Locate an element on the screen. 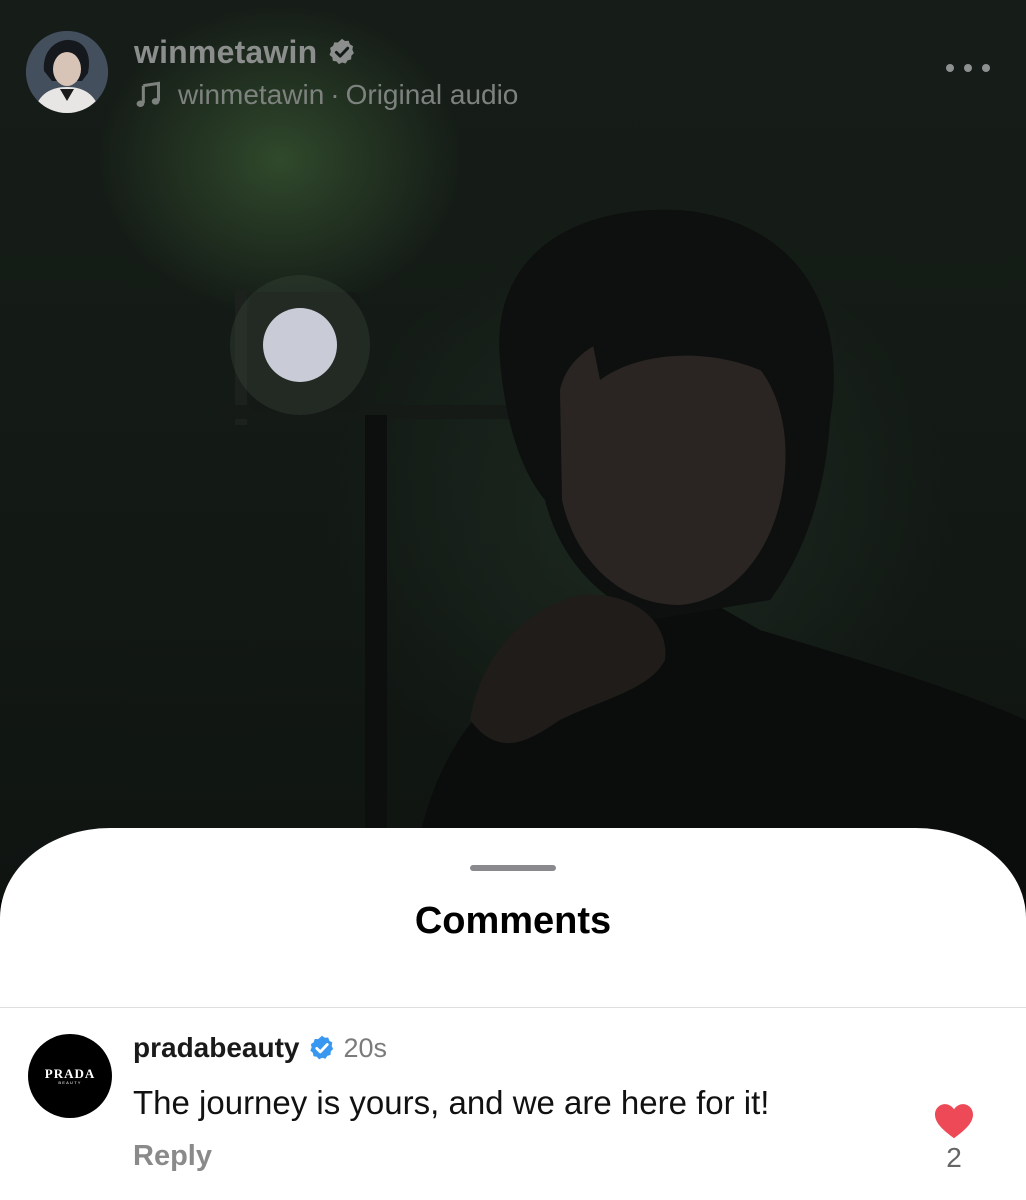  music-note-icon is located at coordinates (148, 94).